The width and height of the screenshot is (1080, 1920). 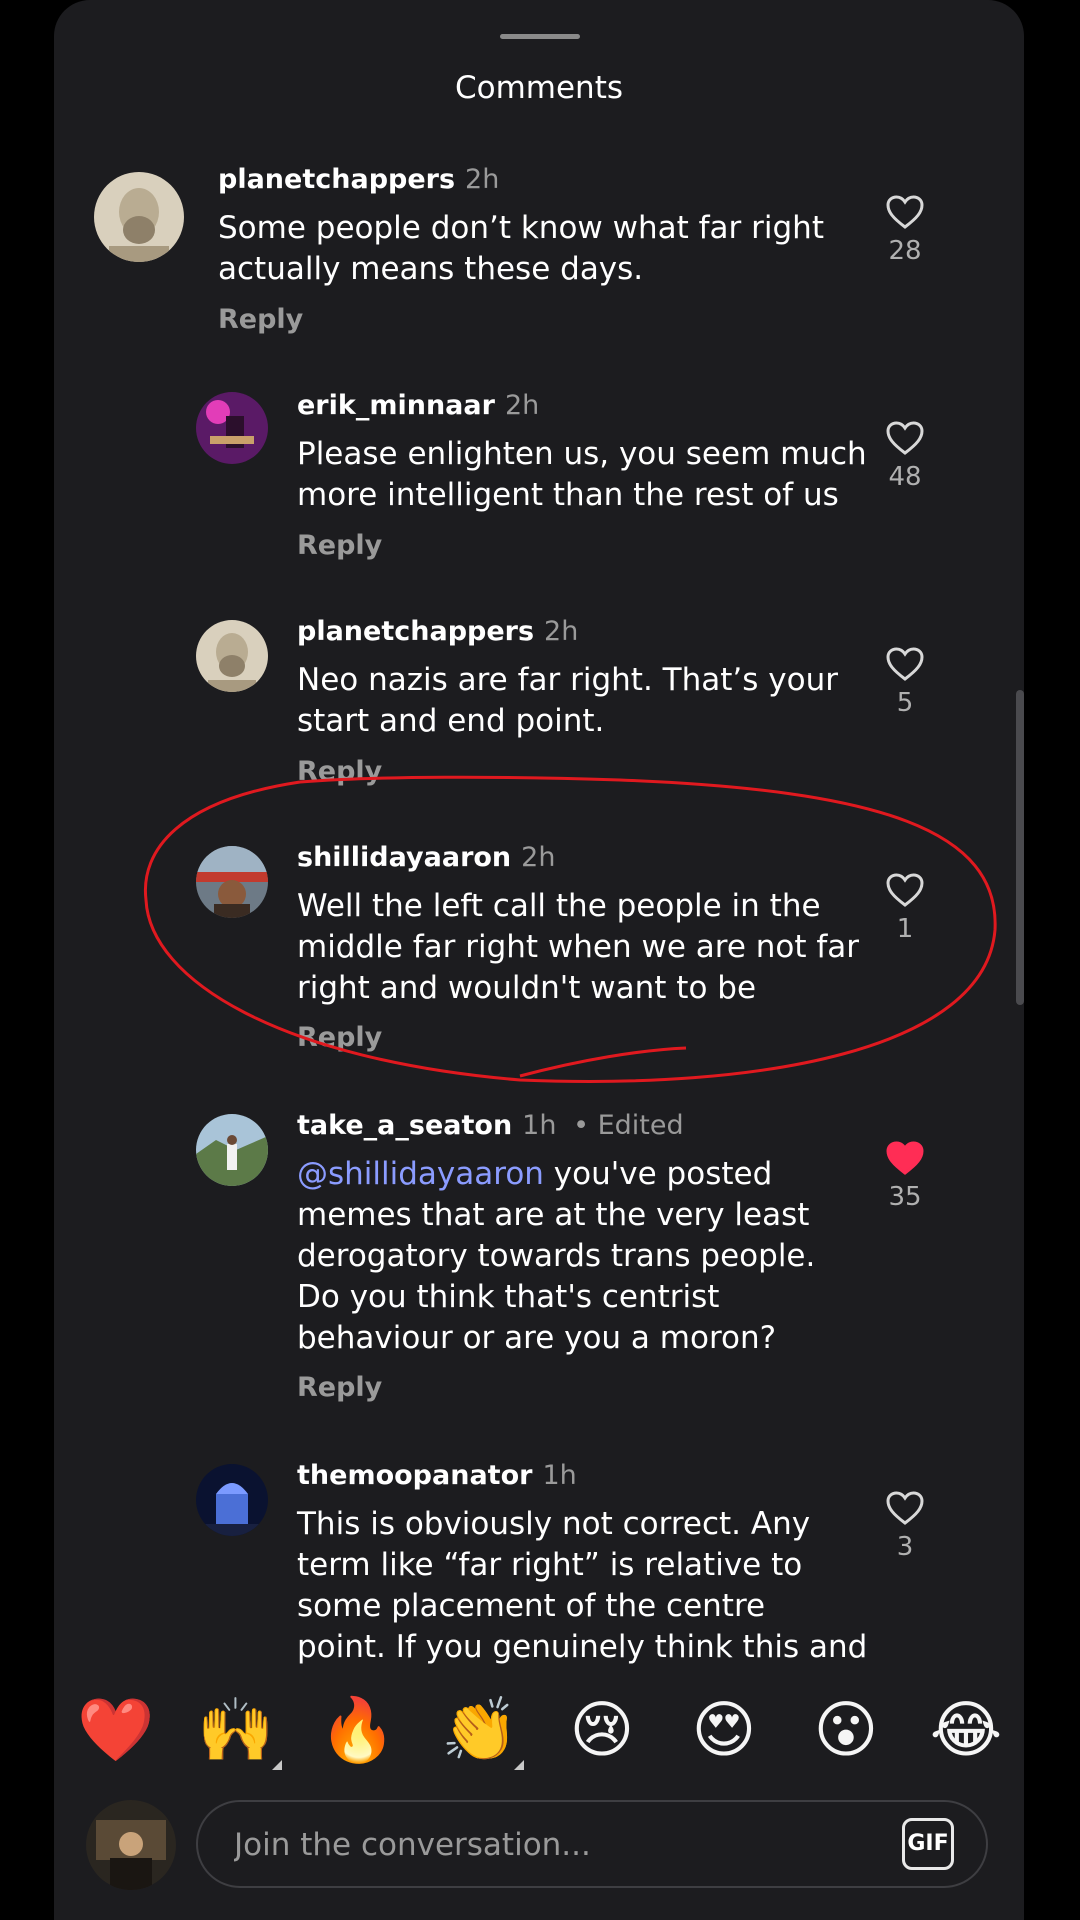 What do you see at coordinates (905, 477) in the screenshot?
I see `like-count: 48` at bounding box center [905, 477].